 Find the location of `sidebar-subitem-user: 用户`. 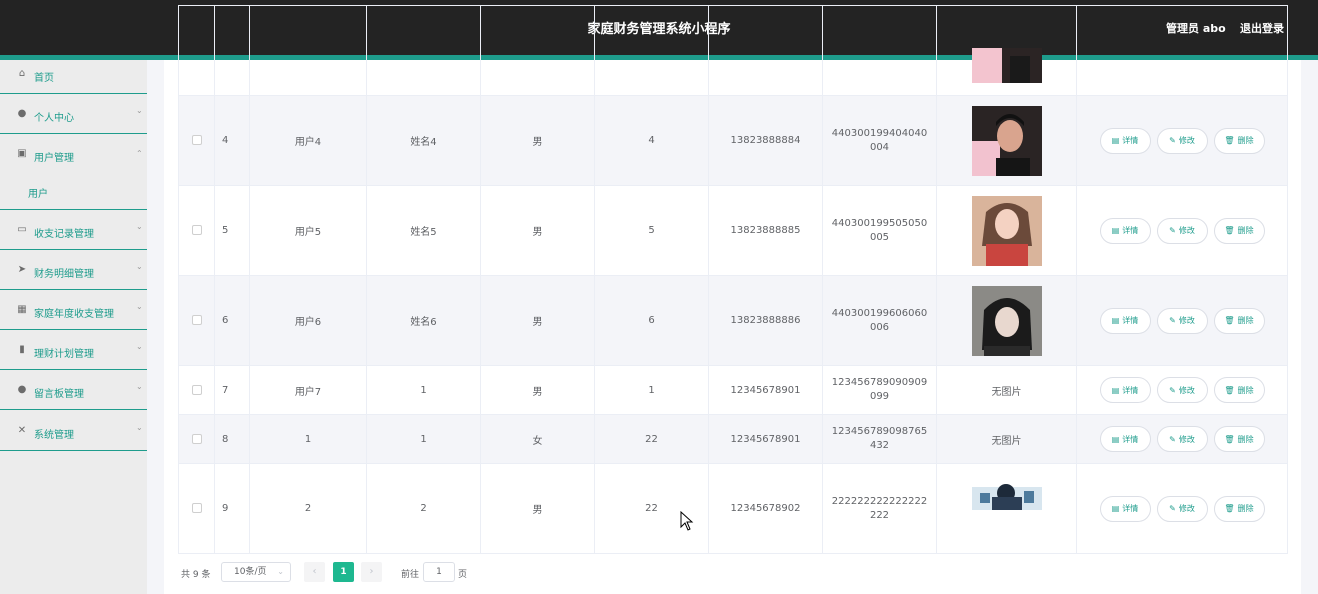

sidebar-subitem-user: 用户 is located at coordinates (38, 192).